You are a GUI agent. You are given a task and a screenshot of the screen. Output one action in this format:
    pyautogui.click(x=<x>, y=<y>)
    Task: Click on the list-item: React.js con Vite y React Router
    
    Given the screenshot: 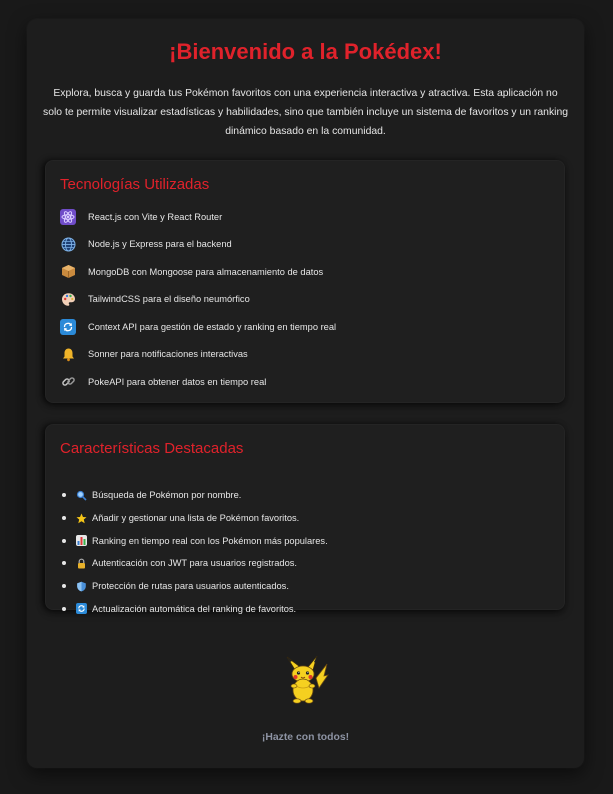 What is the action you would take?
    pyautogui.click(x=198, y=217)
    